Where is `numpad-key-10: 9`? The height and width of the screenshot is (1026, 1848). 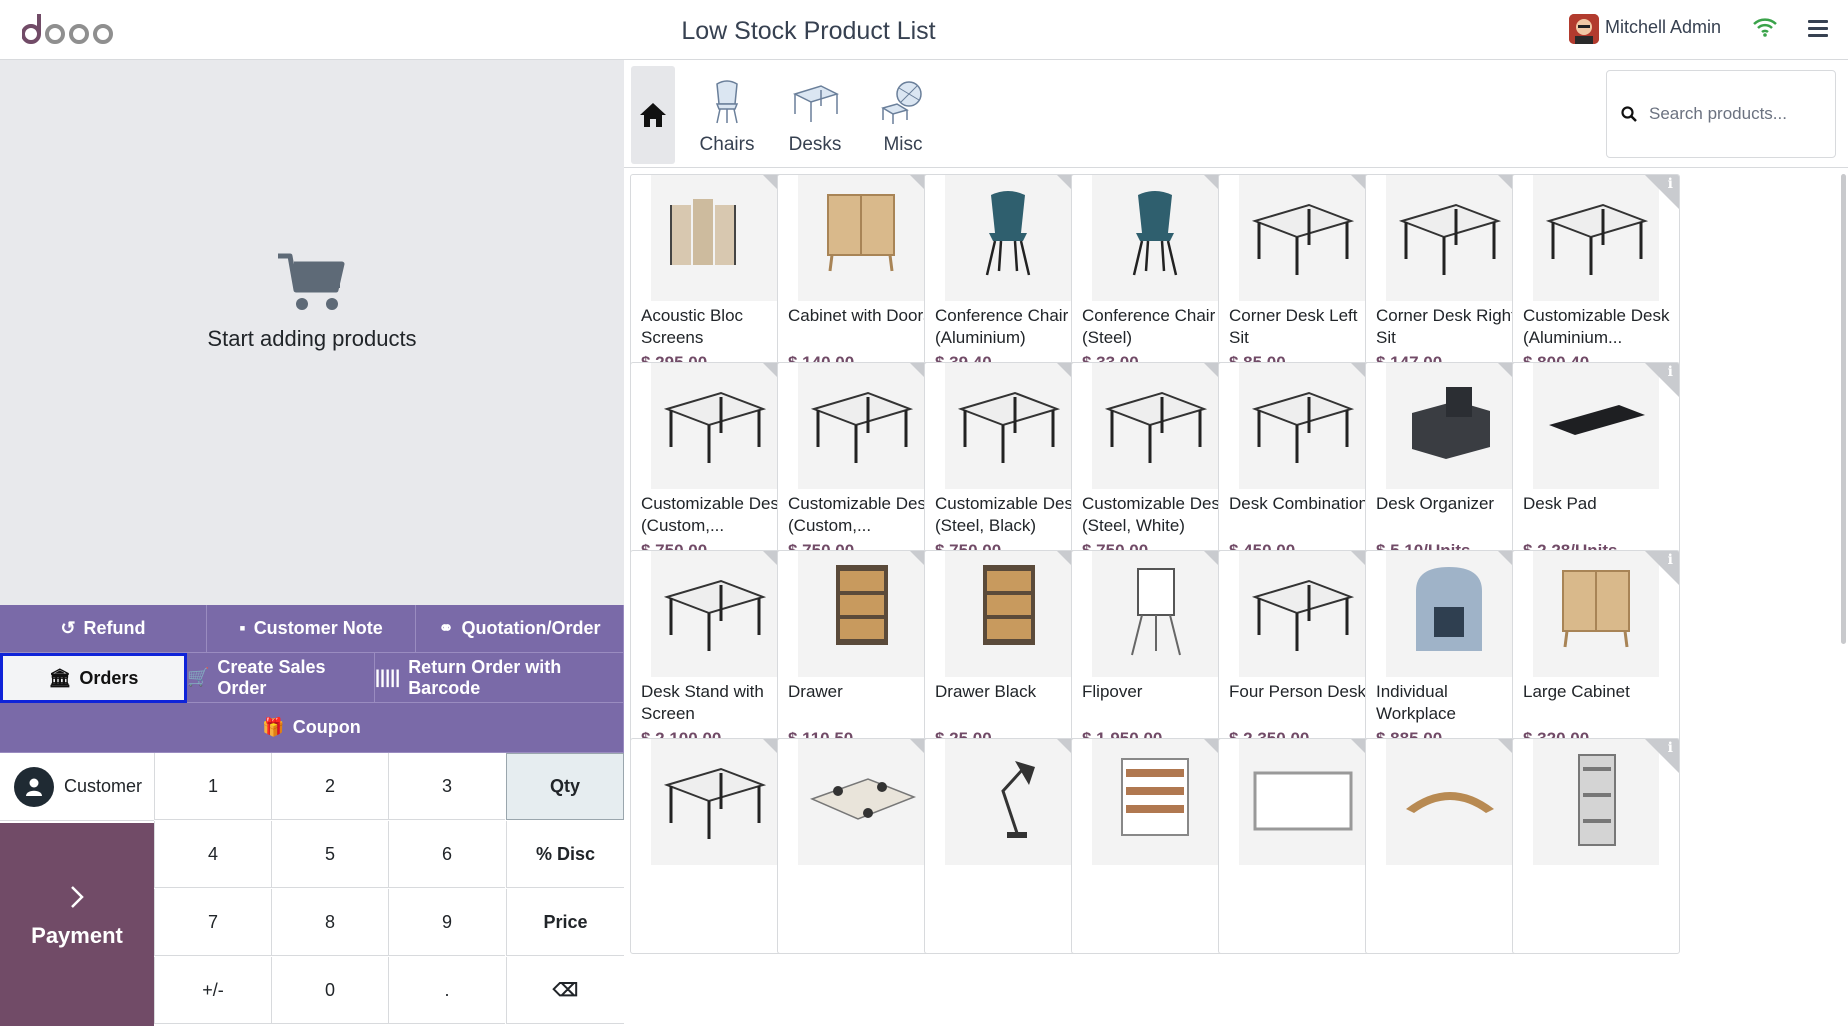 numpad-key-10: 9 is located at coordinates (446, 922).